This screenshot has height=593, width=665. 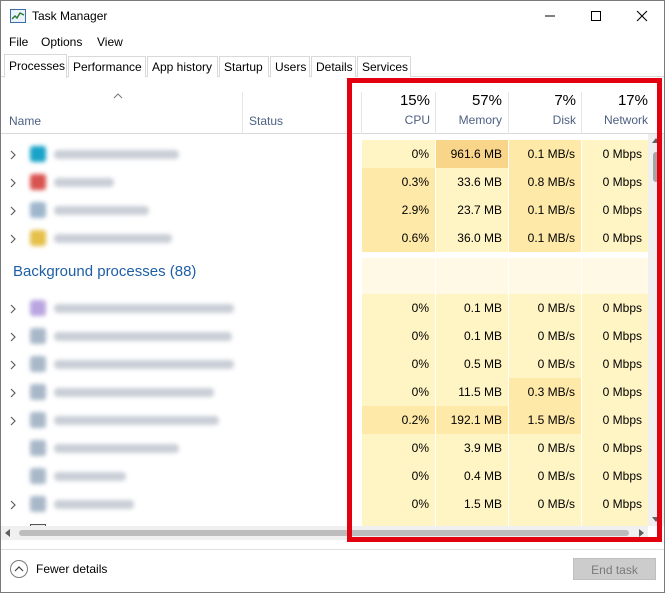 I want to click on memory-cell: 3.9 MB, so click(x=472, y=448).